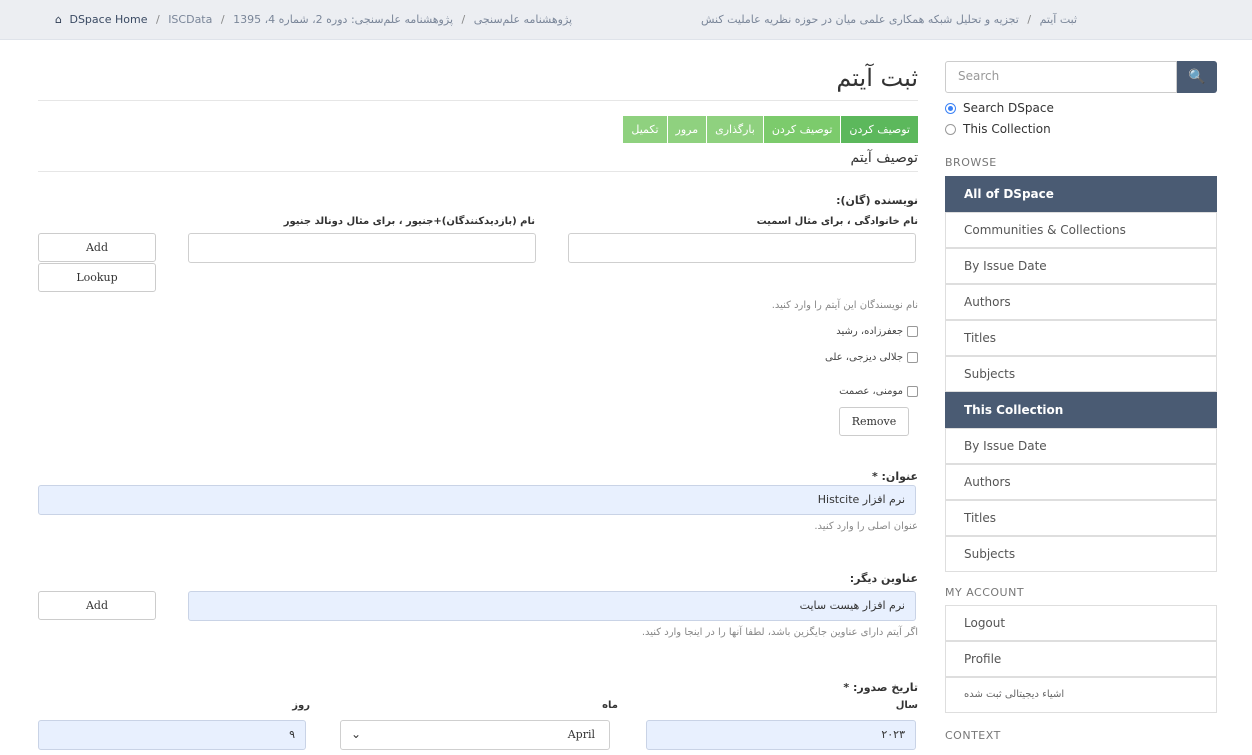 The height and width of the screenshot is (755, 1252). What do you see at coordinates (1081, 302) in the screenshot?
I see `sidebar-item-authors: Authors` at bounding box center [1081, 302].